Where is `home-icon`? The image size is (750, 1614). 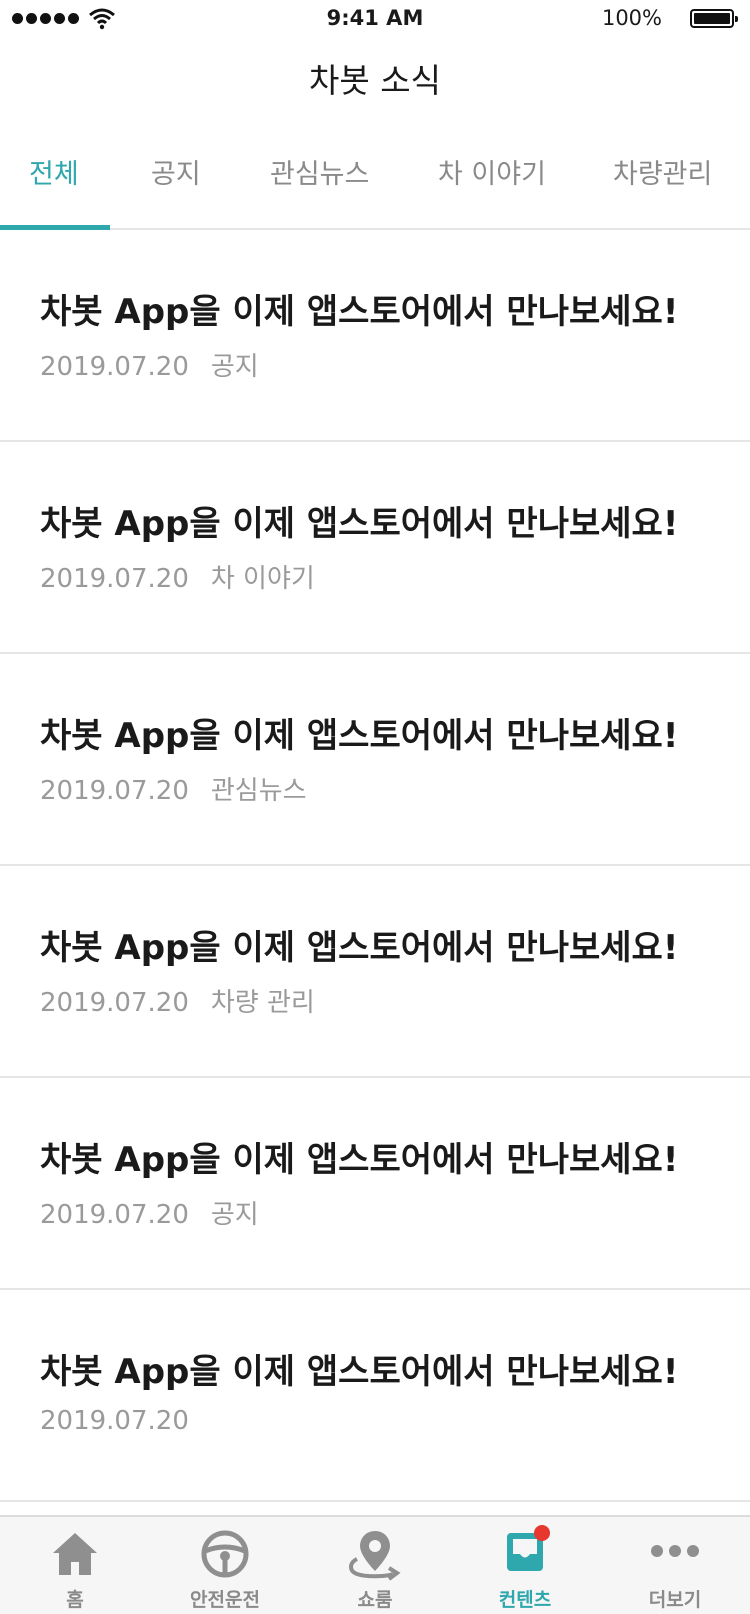
home-icon is located at coordinates (75, 1554).